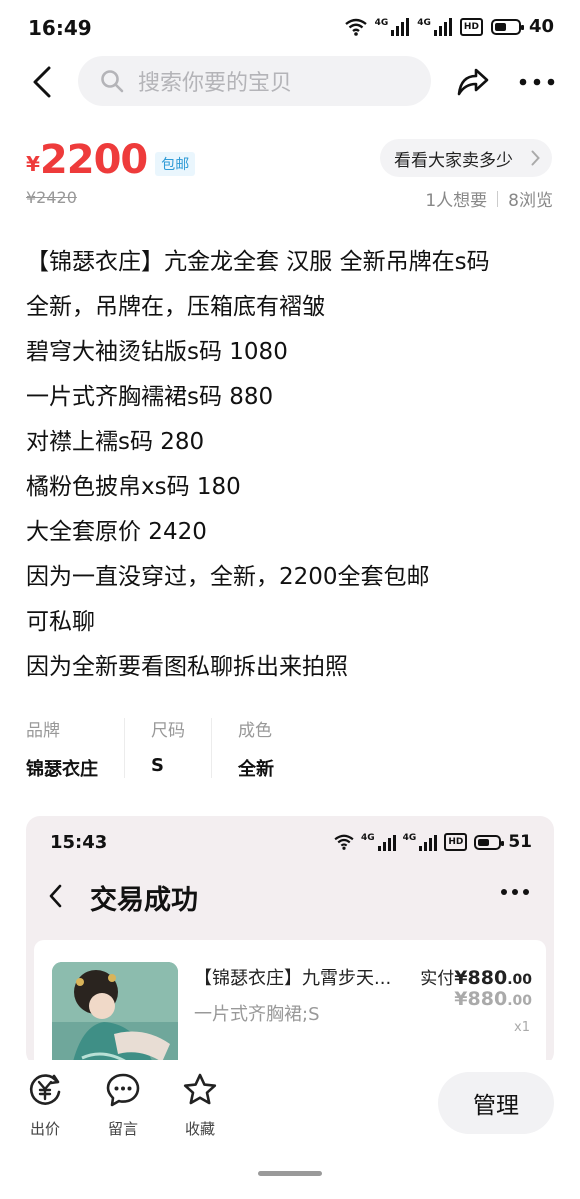  What do you see at coordinates (43, 731) in the screenshot?
I see `attribute-label: 品牌` at bounding box center [43, 731].